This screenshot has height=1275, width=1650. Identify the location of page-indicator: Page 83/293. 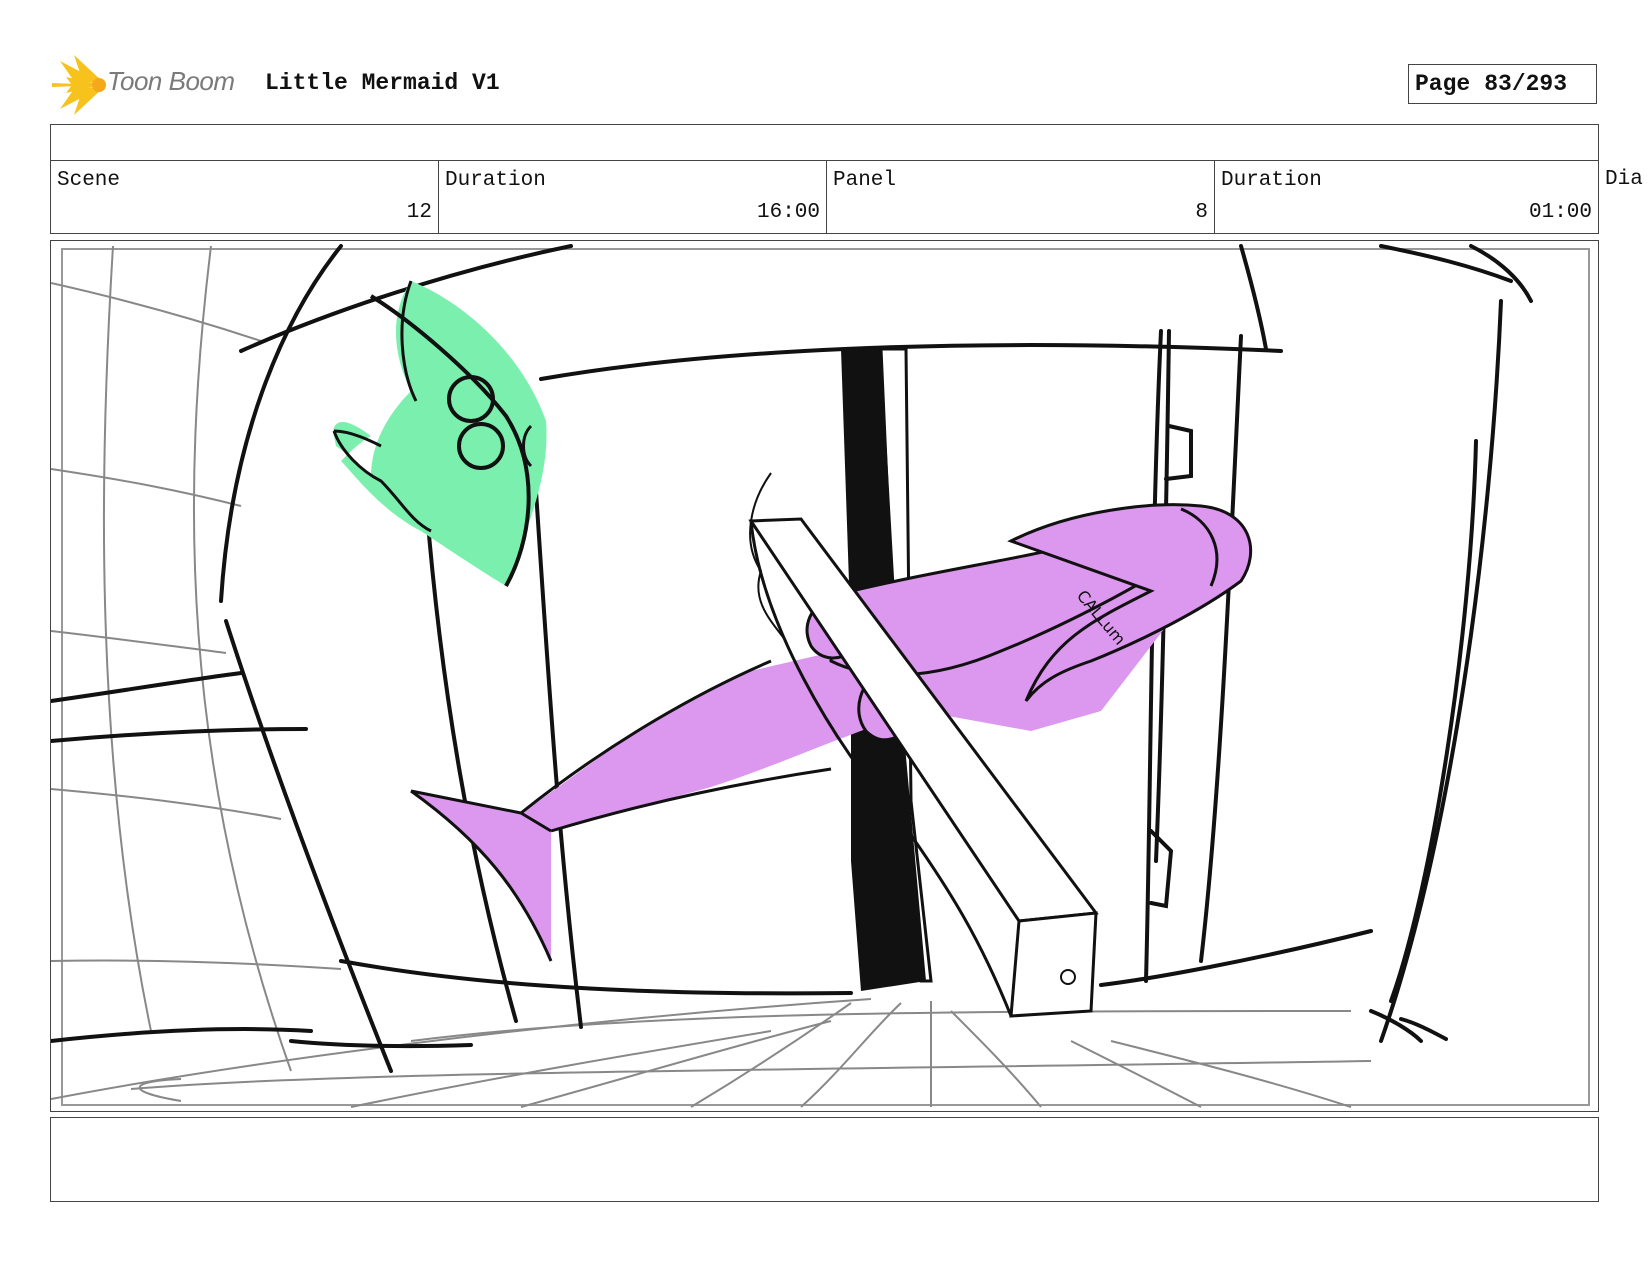
(1502, 84).